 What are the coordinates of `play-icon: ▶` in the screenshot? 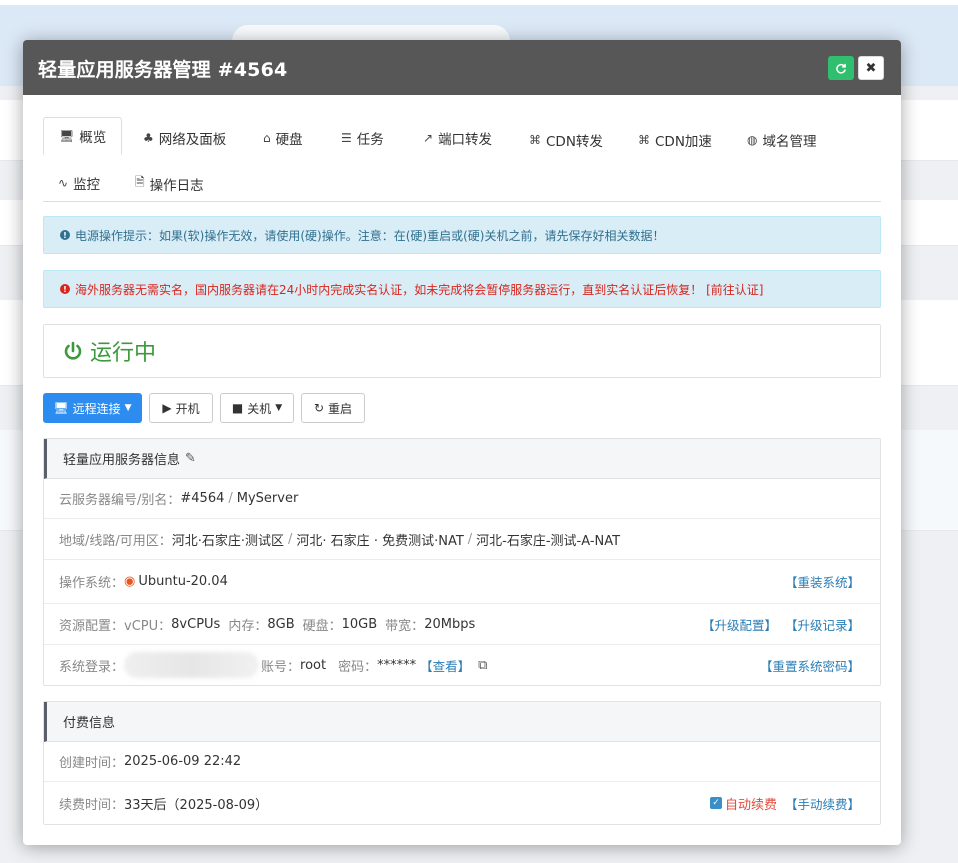 It's located at (167, 408).